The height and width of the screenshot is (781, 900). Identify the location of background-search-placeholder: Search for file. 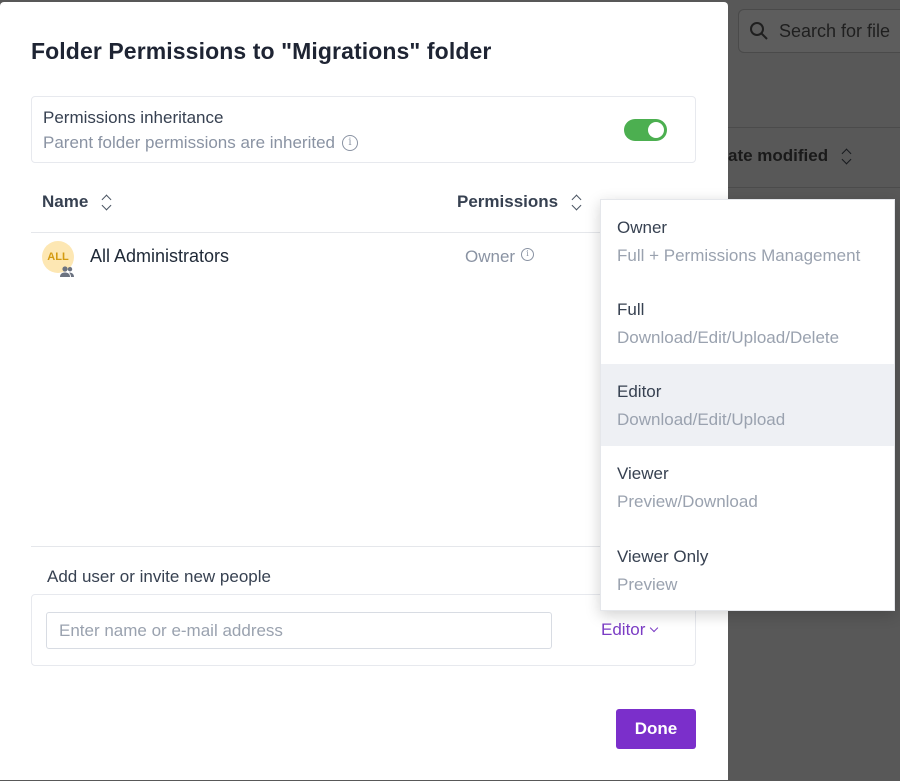
(835, 30).